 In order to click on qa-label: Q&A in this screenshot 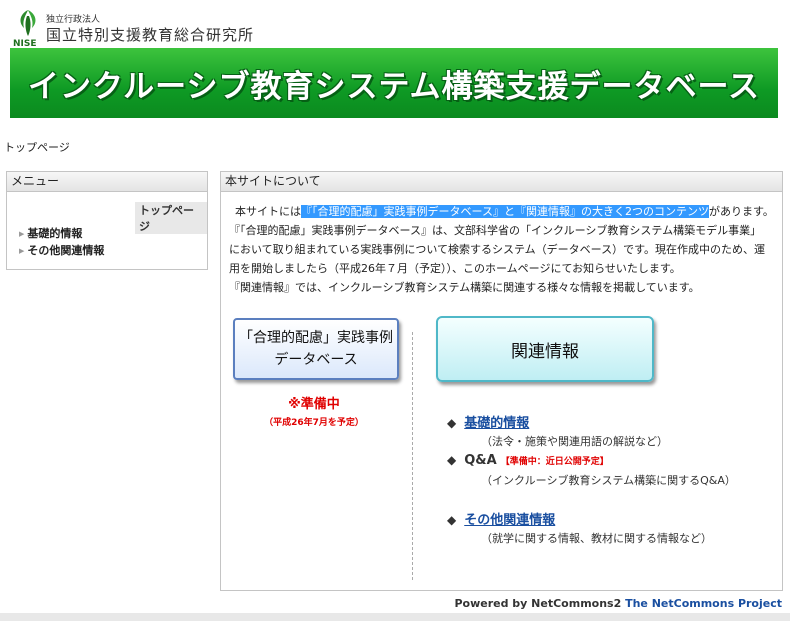, I will do `click(480, 460)`.